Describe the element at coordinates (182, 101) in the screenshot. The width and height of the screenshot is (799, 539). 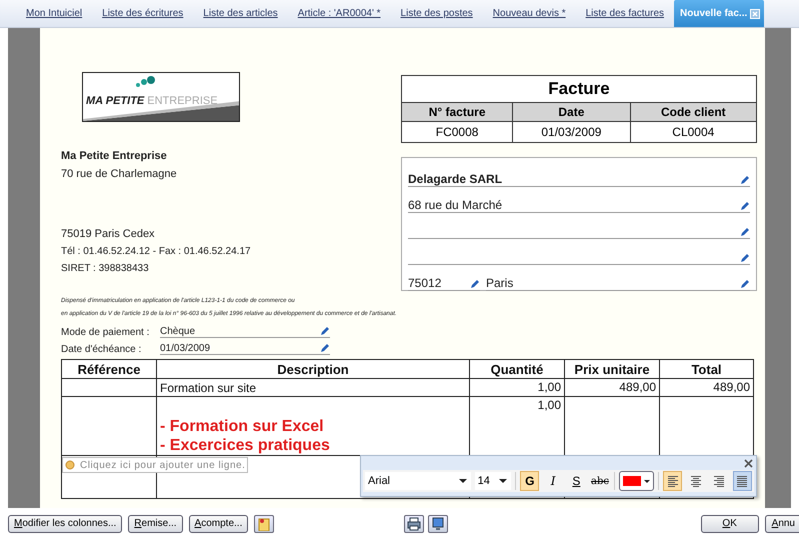
I see `logo-text: ENTREPRISE` at that location.